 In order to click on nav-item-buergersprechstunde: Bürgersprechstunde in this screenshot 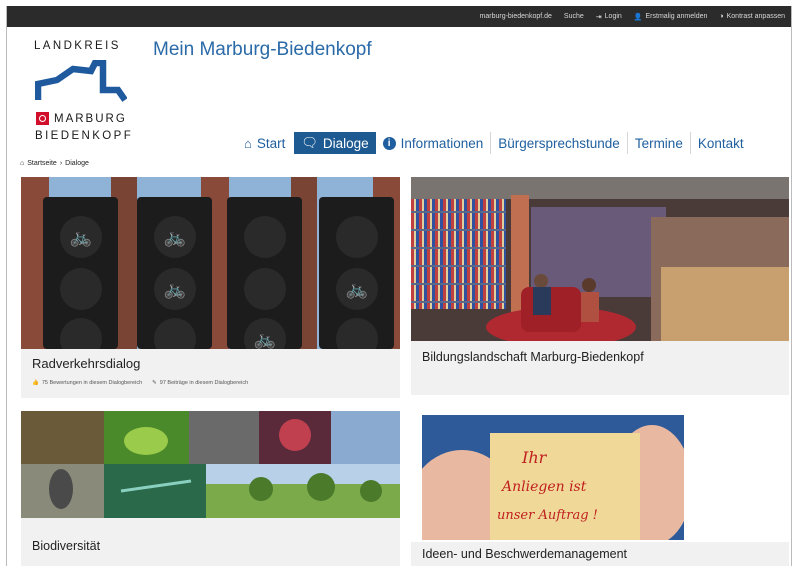, I will do `click(558, 143)`.